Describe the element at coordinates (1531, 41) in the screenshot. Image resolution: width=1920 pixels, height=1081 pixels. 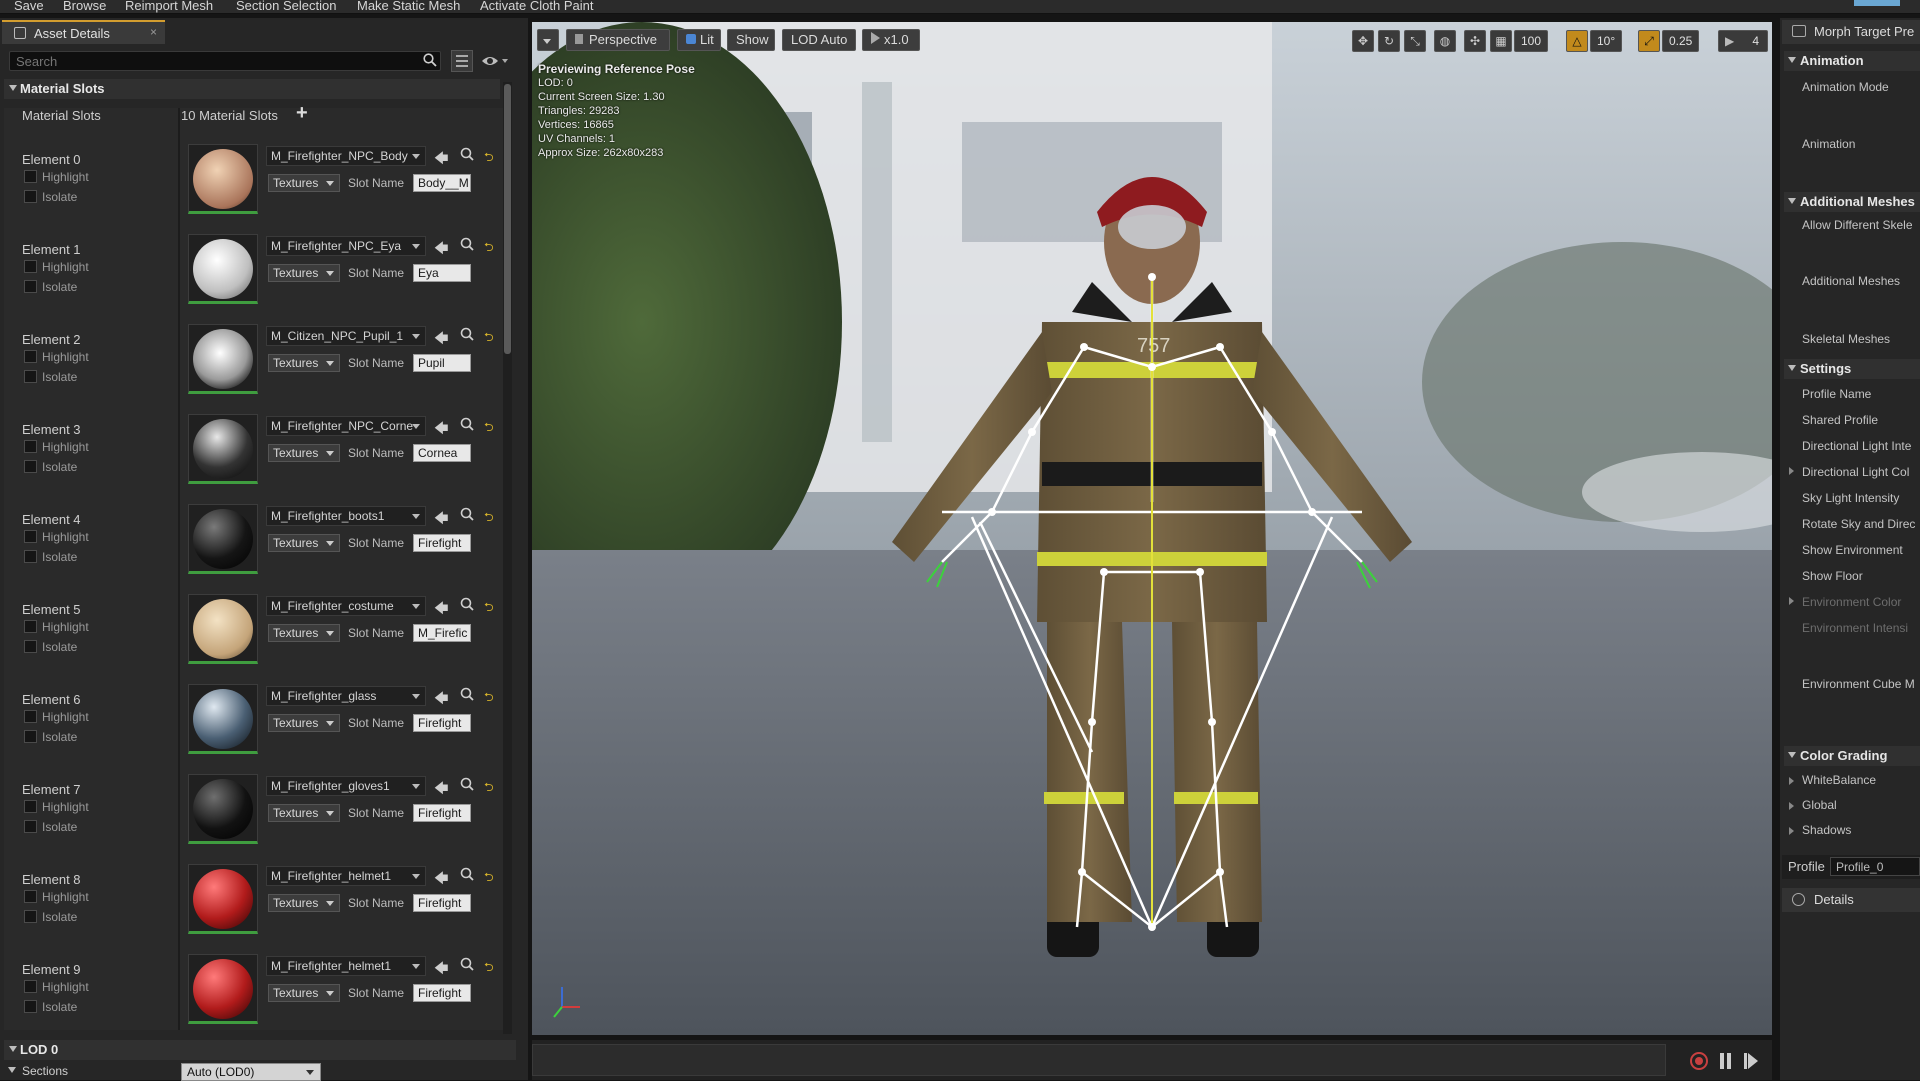
I see `grid-snap-value: 100` at that location.